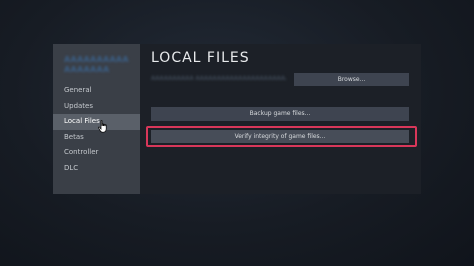 This screenshot has width=474, height=266. What do you see at coordinates (96, 122) in the screenshot?
I see `sidebar-item-local-files: Local Files` at bounding box center [96, 122].